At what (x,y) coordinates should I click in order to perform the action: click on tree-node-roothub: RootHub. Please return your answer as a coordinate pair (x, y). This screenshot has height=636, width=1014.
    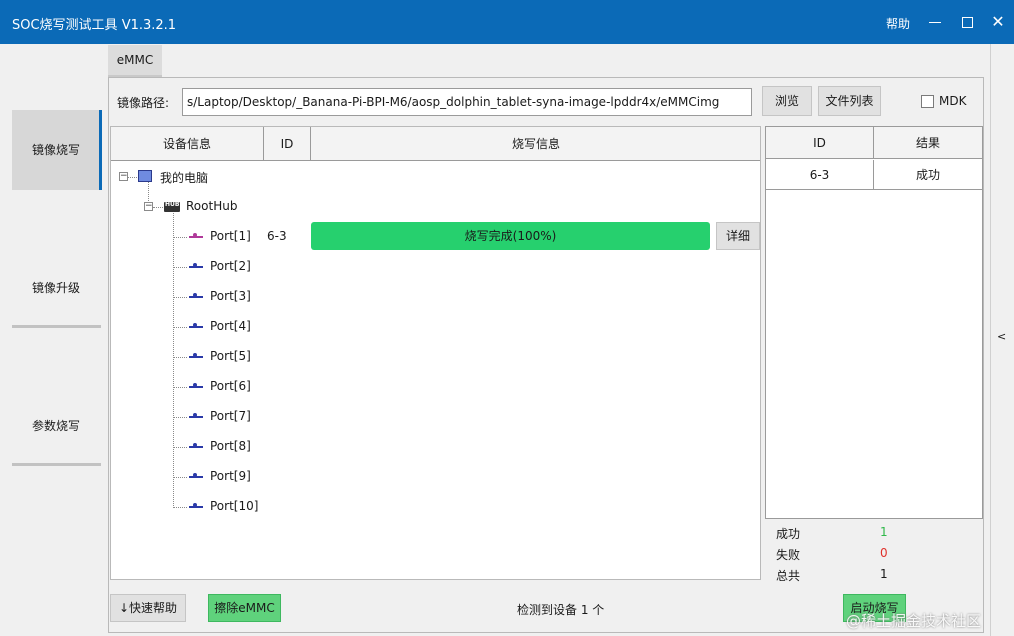
    Looking at the image, I should click on (211, 206).